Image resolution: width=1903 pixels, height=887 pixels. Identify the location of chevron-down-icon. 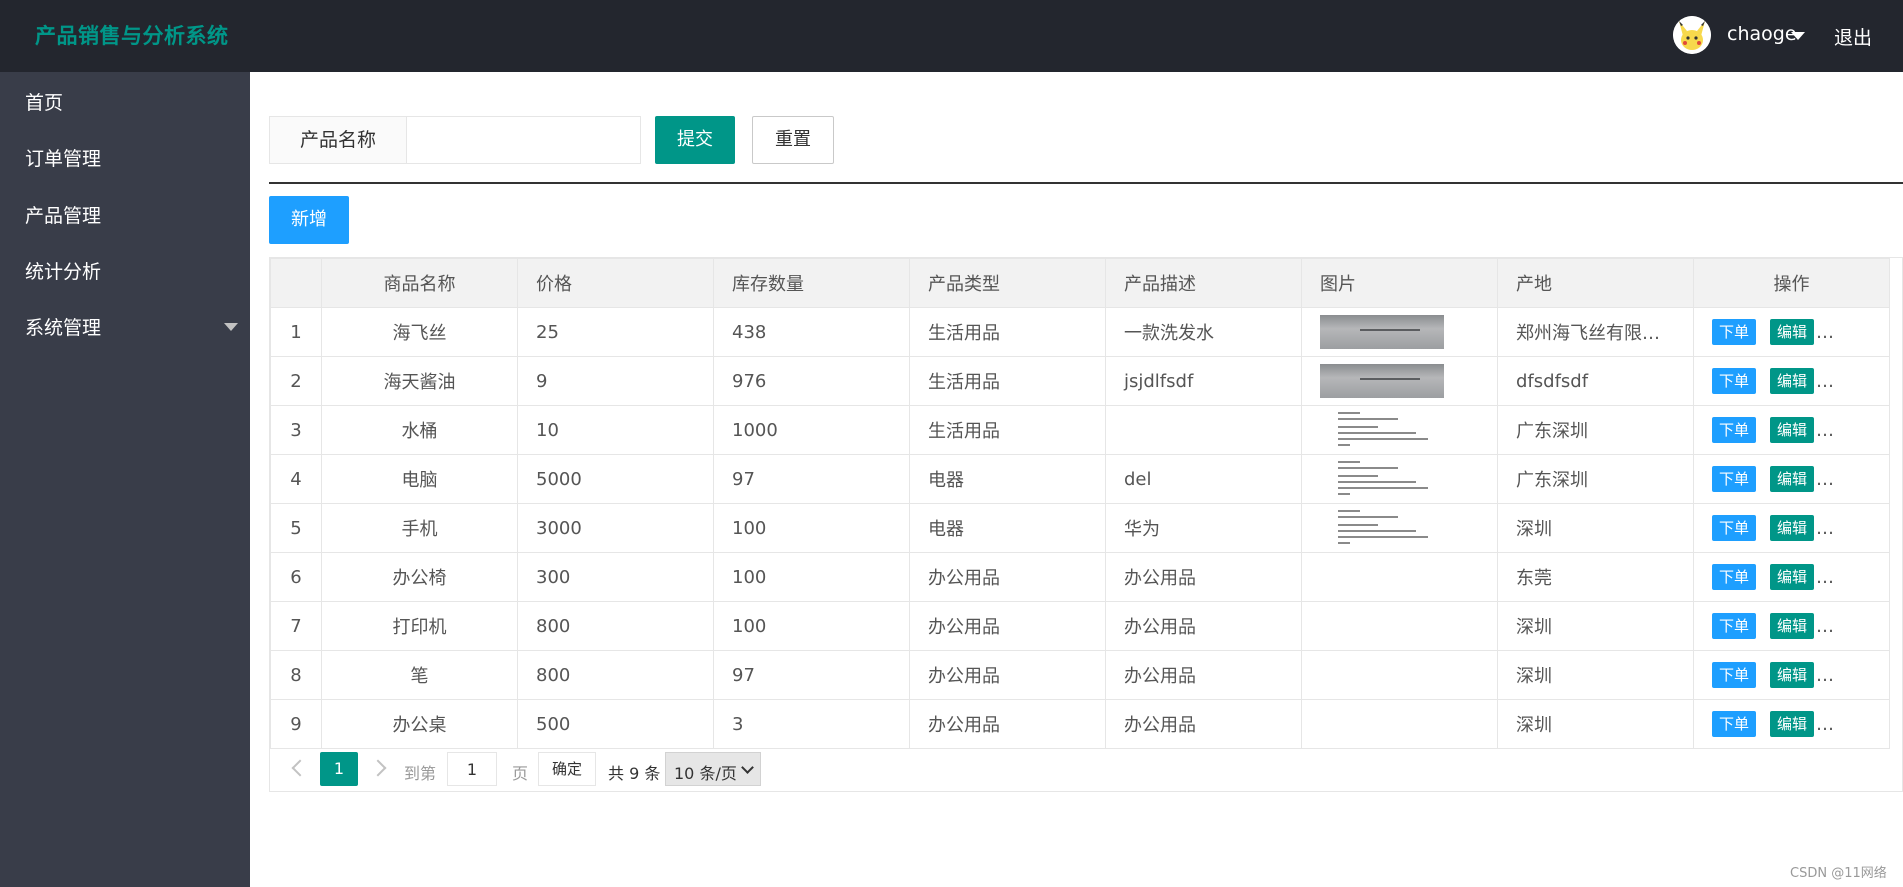
(747, 767).